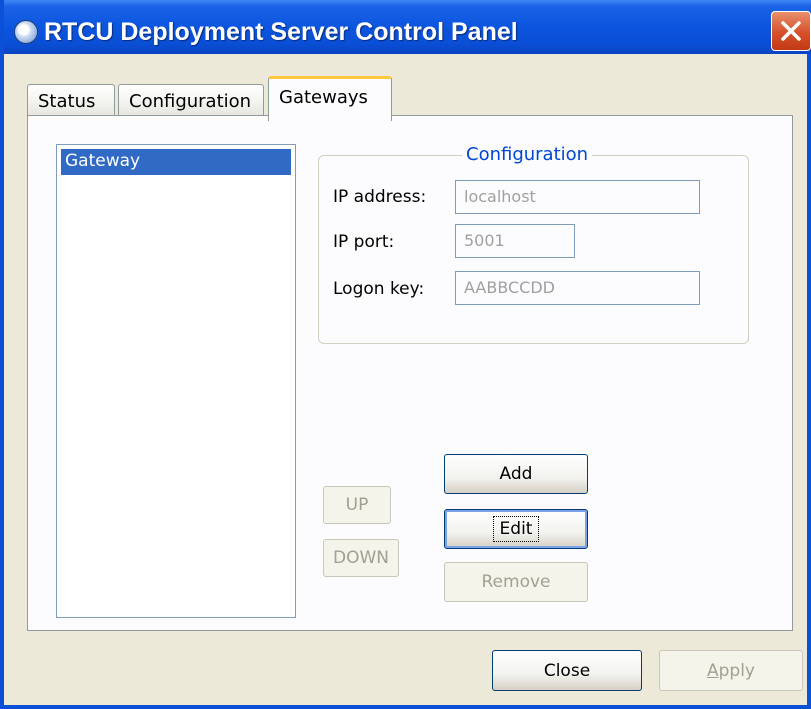 The width and height of the screenshot is (811, 709). Describe the element at coordinates (577, 197) in the screenshot. I see `ip-address-field: localhost` at that location.